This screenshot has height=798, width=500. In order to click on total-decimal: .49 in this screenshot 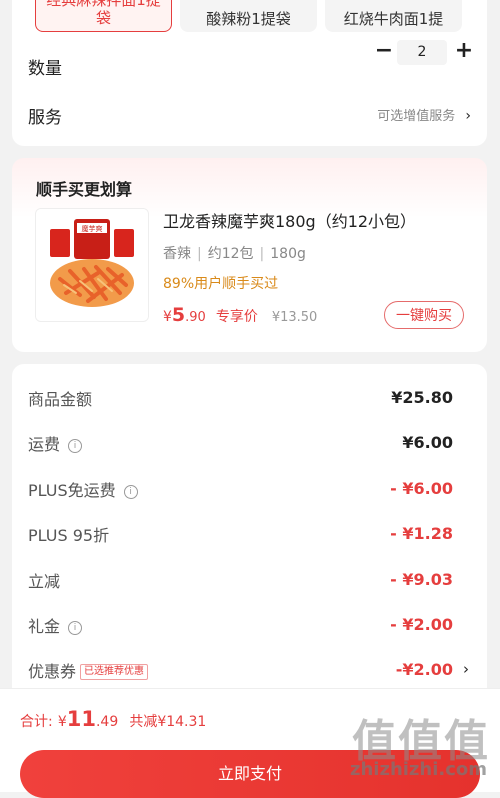, I will do `click(107, 722)`.